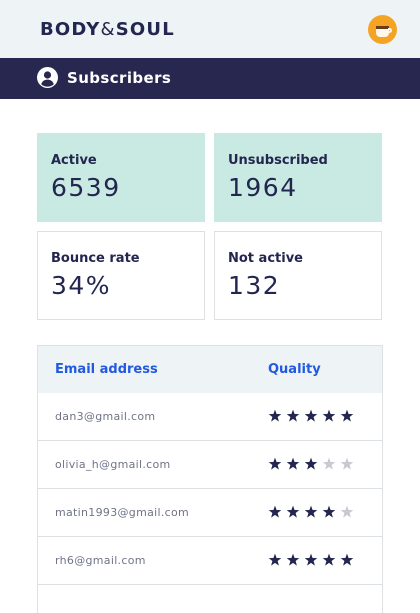 This screenshot has height=613, width=420. What do you see at coordinates (210, 78) in the screenshot?
I see `section-nav-bar: Subscribers` at bounding box center [210, 78].